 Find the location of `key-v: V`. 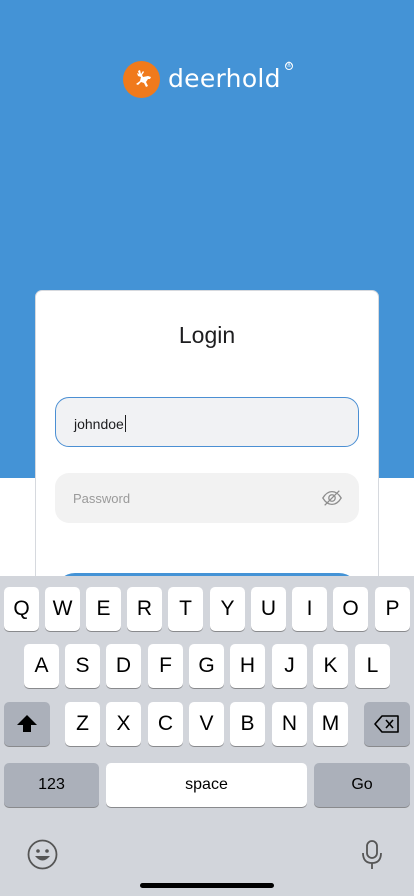

key-v: V is located at coordinates (206, 724).